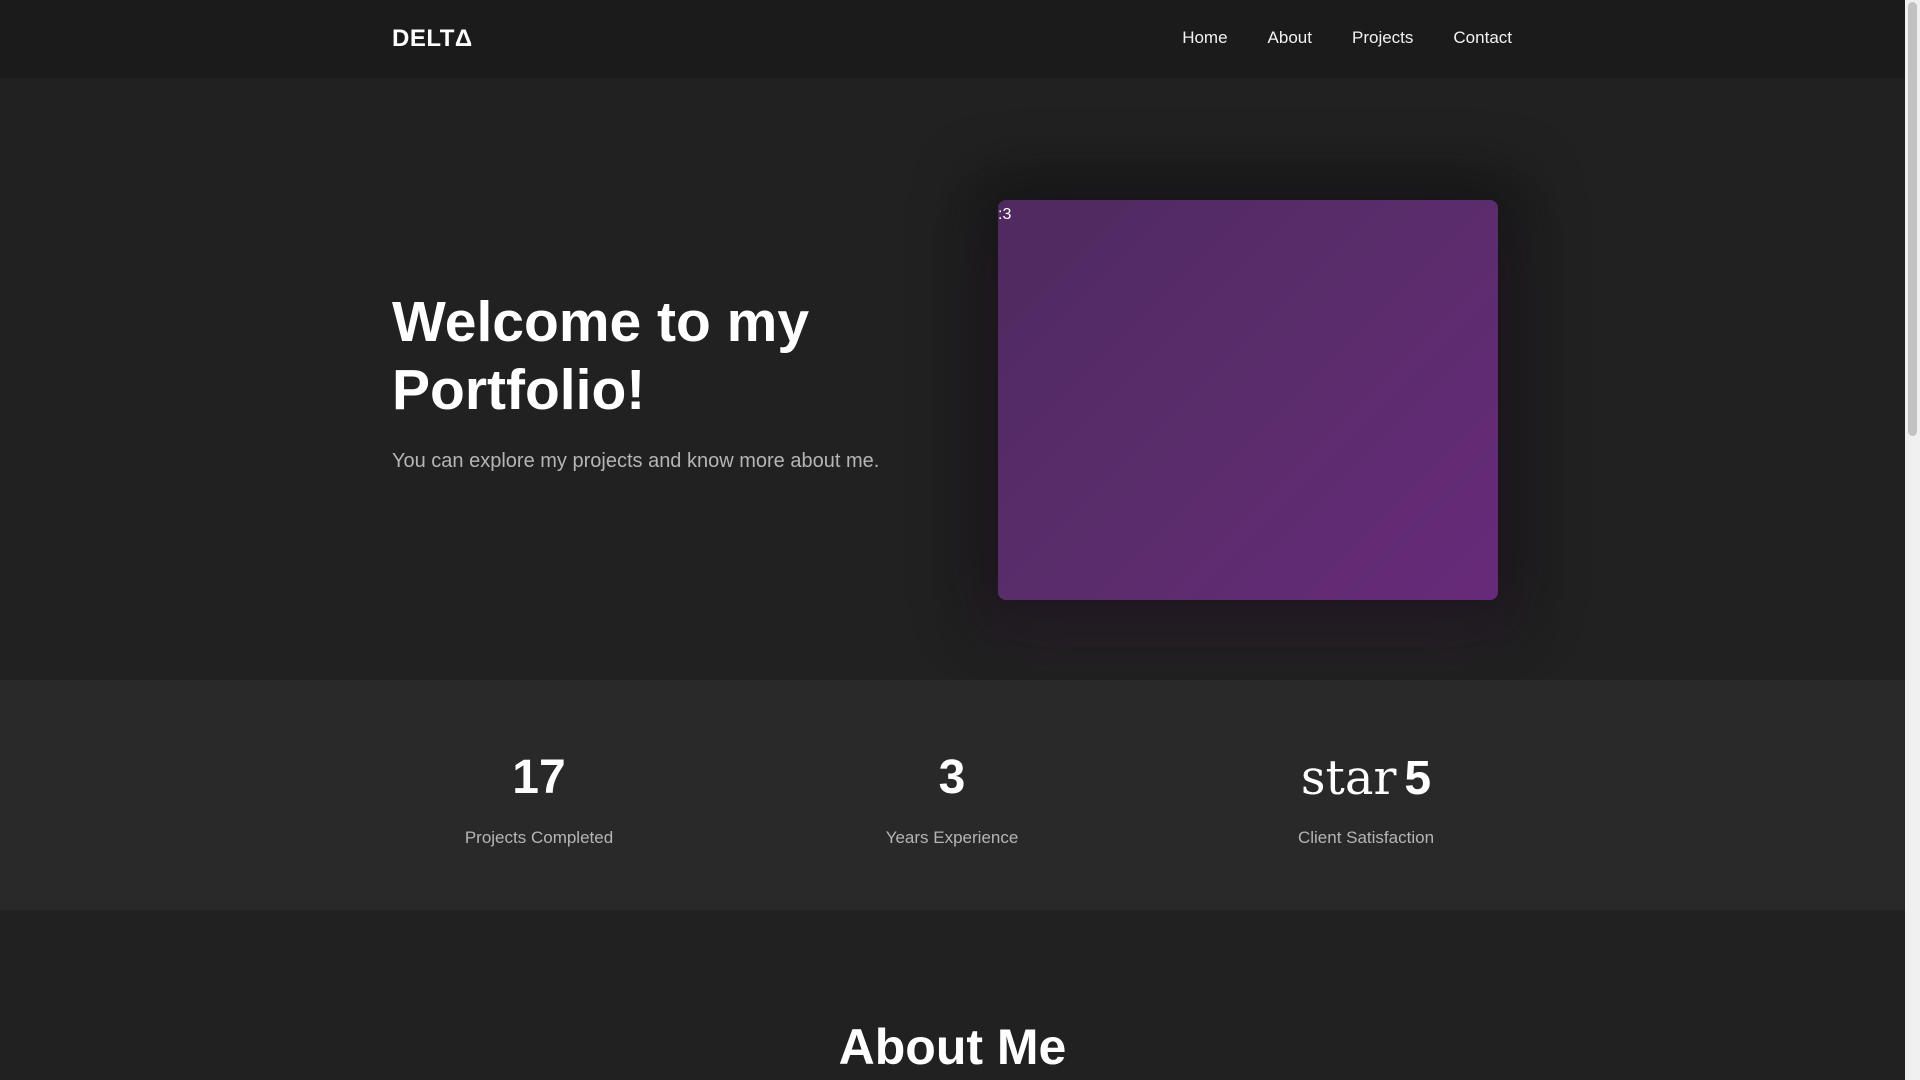 Image resolution: width=1920 pixels, height=1080 pixels. What do you see at coordinates (432, 39) in the screenshot?
I see `brand-logo: DELTΔ` at bounding box center [432, 39].